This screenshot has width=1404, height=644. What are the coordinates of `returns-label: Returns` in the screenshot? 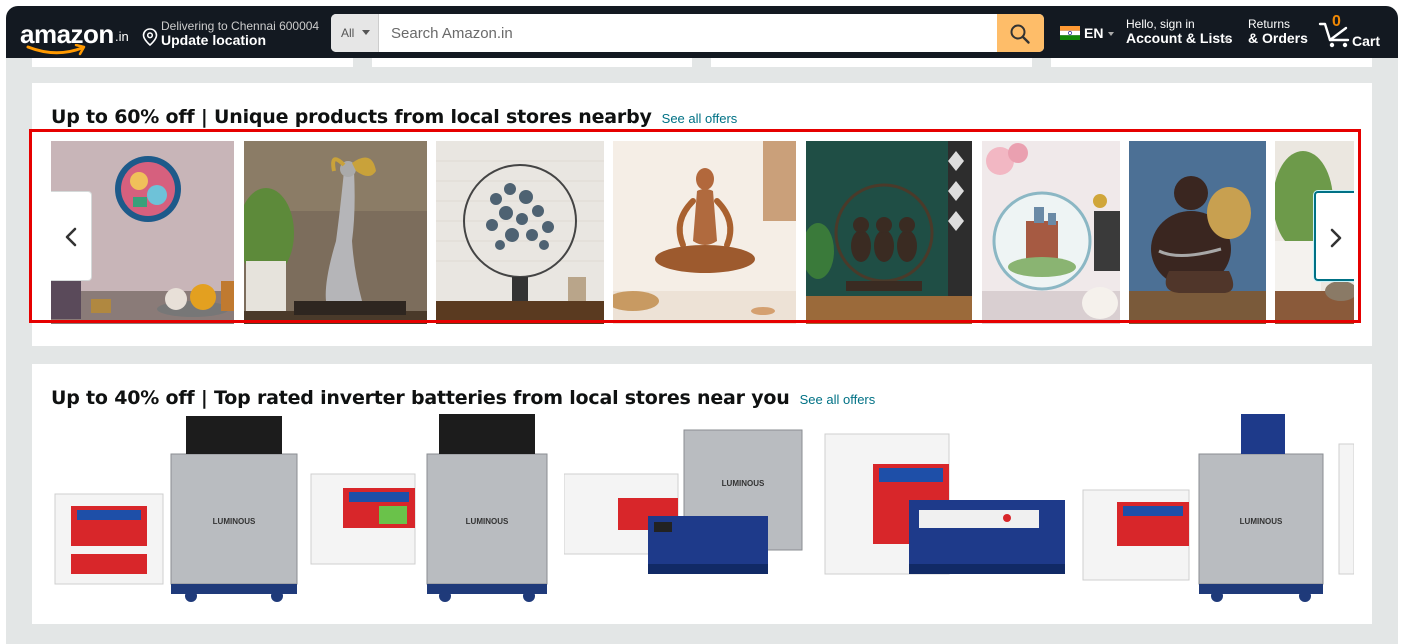 It's located at (1269, 24).